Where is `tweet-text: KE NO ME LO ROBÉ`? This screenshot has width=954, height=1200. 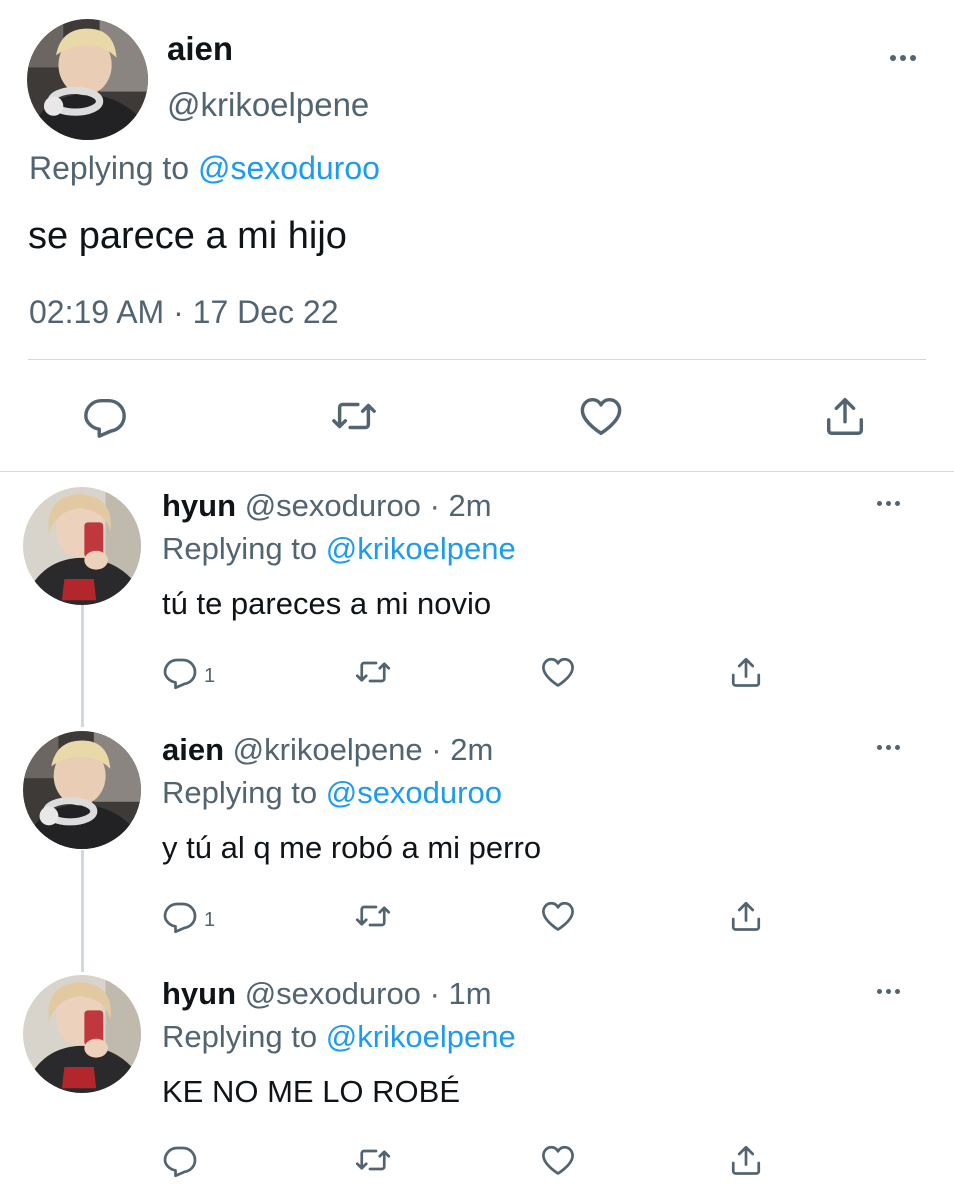
tweet-text: KE NO ME LO ROBÉ is located at coordinates (311, 1091).